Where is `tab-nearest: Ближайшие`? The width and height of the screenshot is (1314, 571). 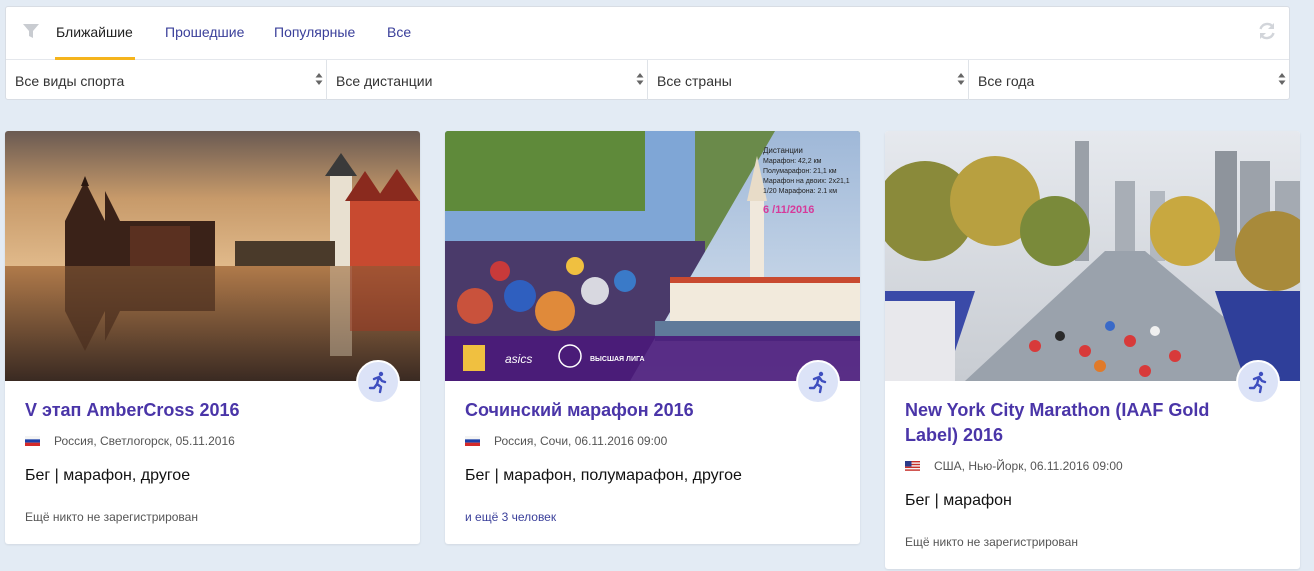
tab-nearest: Ближайшие is located at coordinates (94, 32).